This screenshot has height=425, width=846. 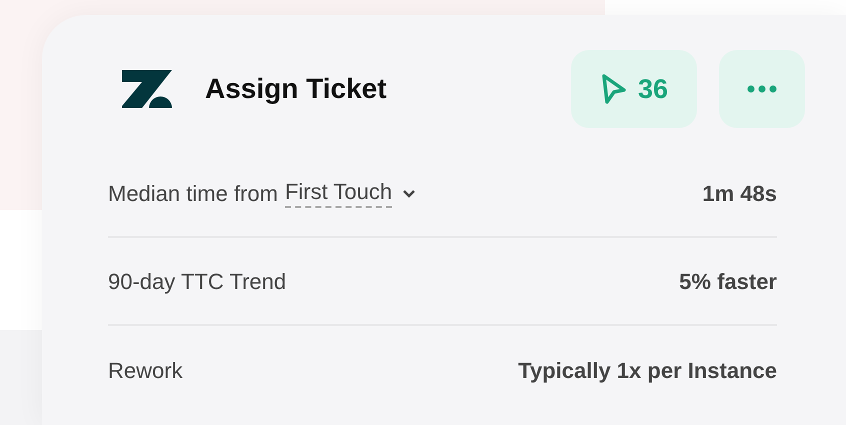 What do you see at coordinates (145, 370) in the screenshot?
I see `metric-label: Rework` at bounding box center [145, 370].